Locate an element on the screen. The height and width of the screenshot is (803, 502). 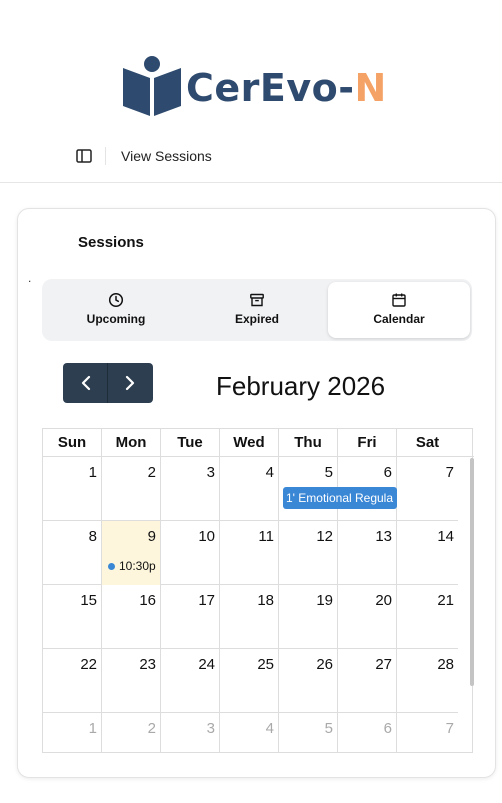
day-number: 15 is located at coordinates (88, 600).